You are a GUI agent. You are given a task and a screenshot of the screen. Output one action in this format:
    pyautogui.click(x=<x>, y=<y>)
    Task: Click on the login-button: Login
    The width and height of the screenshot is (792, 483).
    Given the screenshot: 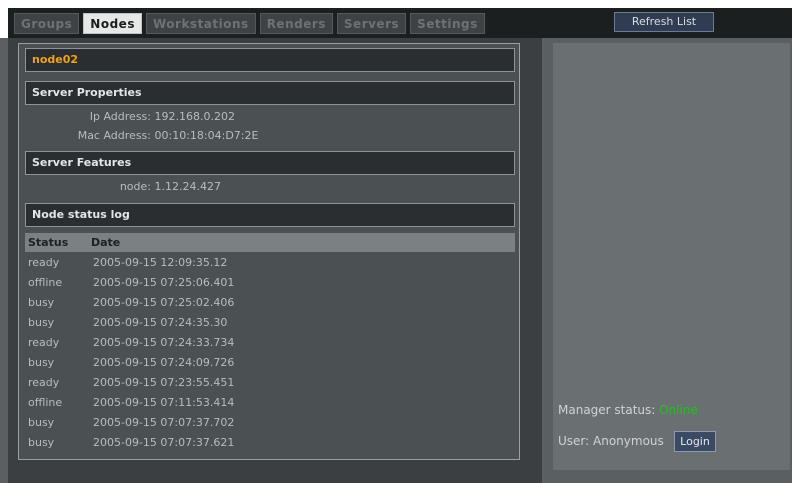 What is the action you would take?
    pyautogui.click(x=695, y=441)
    